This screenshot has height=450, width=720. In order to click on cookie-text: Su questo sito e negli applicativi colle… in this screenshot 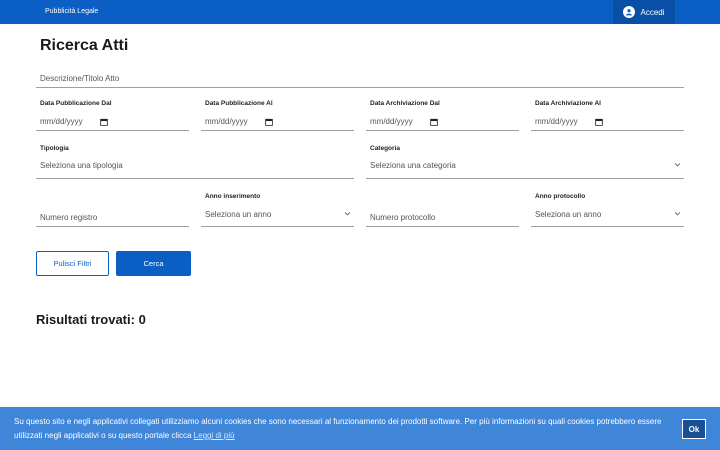, I will do `click(338, 428)`.